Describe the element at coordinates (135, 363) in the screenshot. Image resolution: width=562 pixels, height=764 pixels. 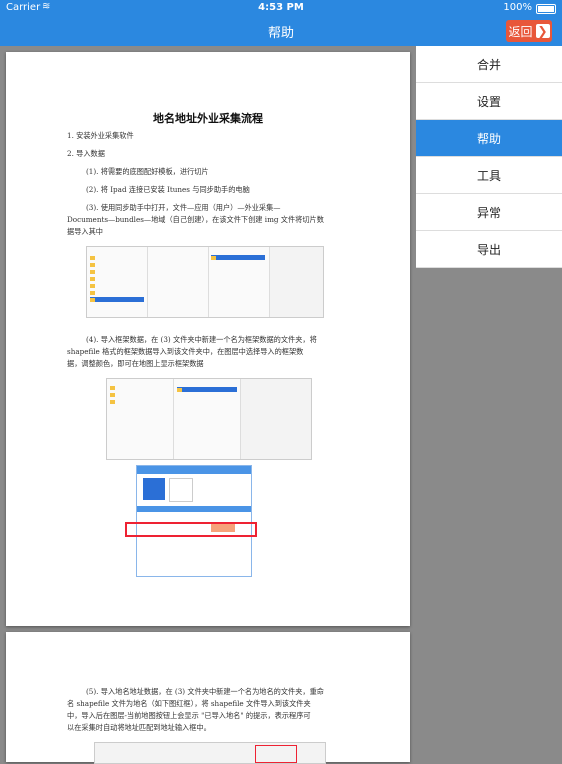
I see `doc-step-2-4-line3: 据，调整颜色，即可在地图上显示框架数据` at that location.